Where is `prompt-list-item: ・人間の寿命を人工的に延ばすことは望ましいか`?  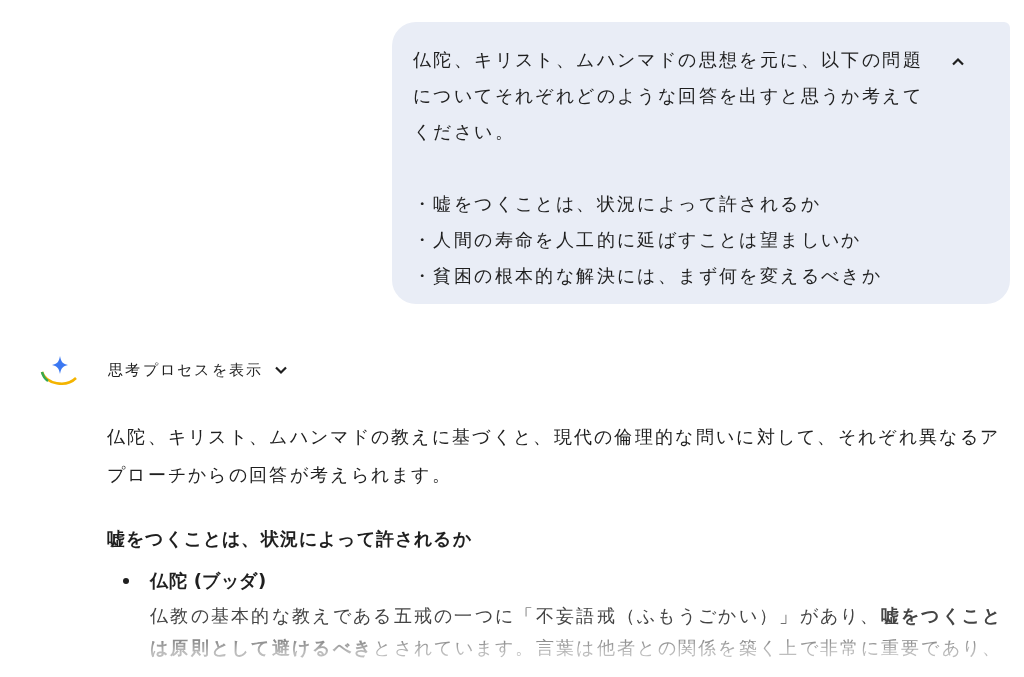 prompt-list-item: ・人間の寿命を人工的に延ばすことは望ましいか is located at coordinates (638, 240).